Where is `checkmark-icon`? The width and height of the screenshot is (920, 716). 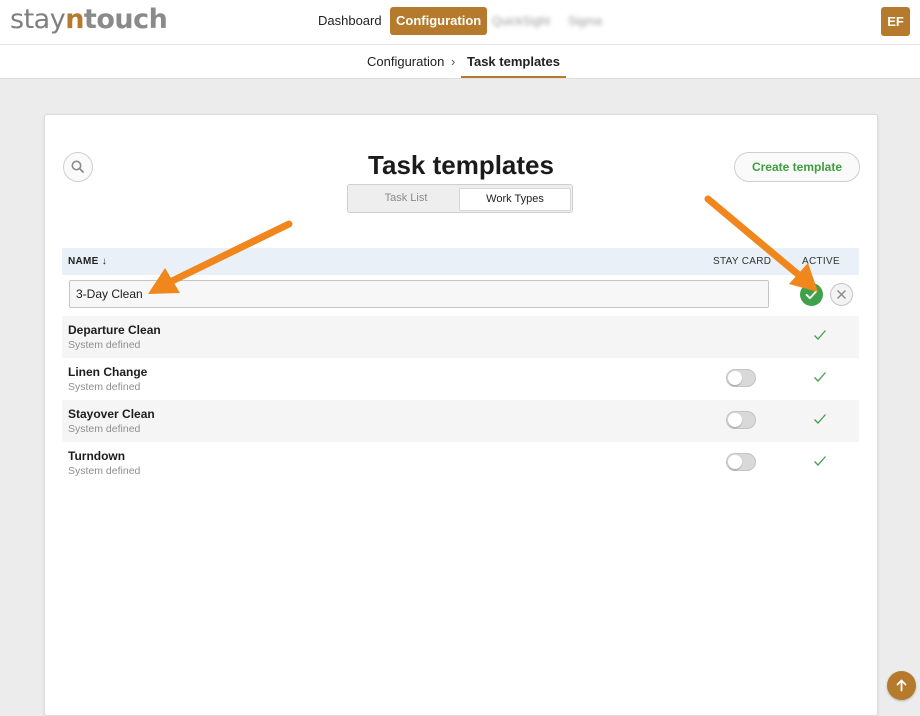 checkmark-icon is located at coordinates (811, 295).